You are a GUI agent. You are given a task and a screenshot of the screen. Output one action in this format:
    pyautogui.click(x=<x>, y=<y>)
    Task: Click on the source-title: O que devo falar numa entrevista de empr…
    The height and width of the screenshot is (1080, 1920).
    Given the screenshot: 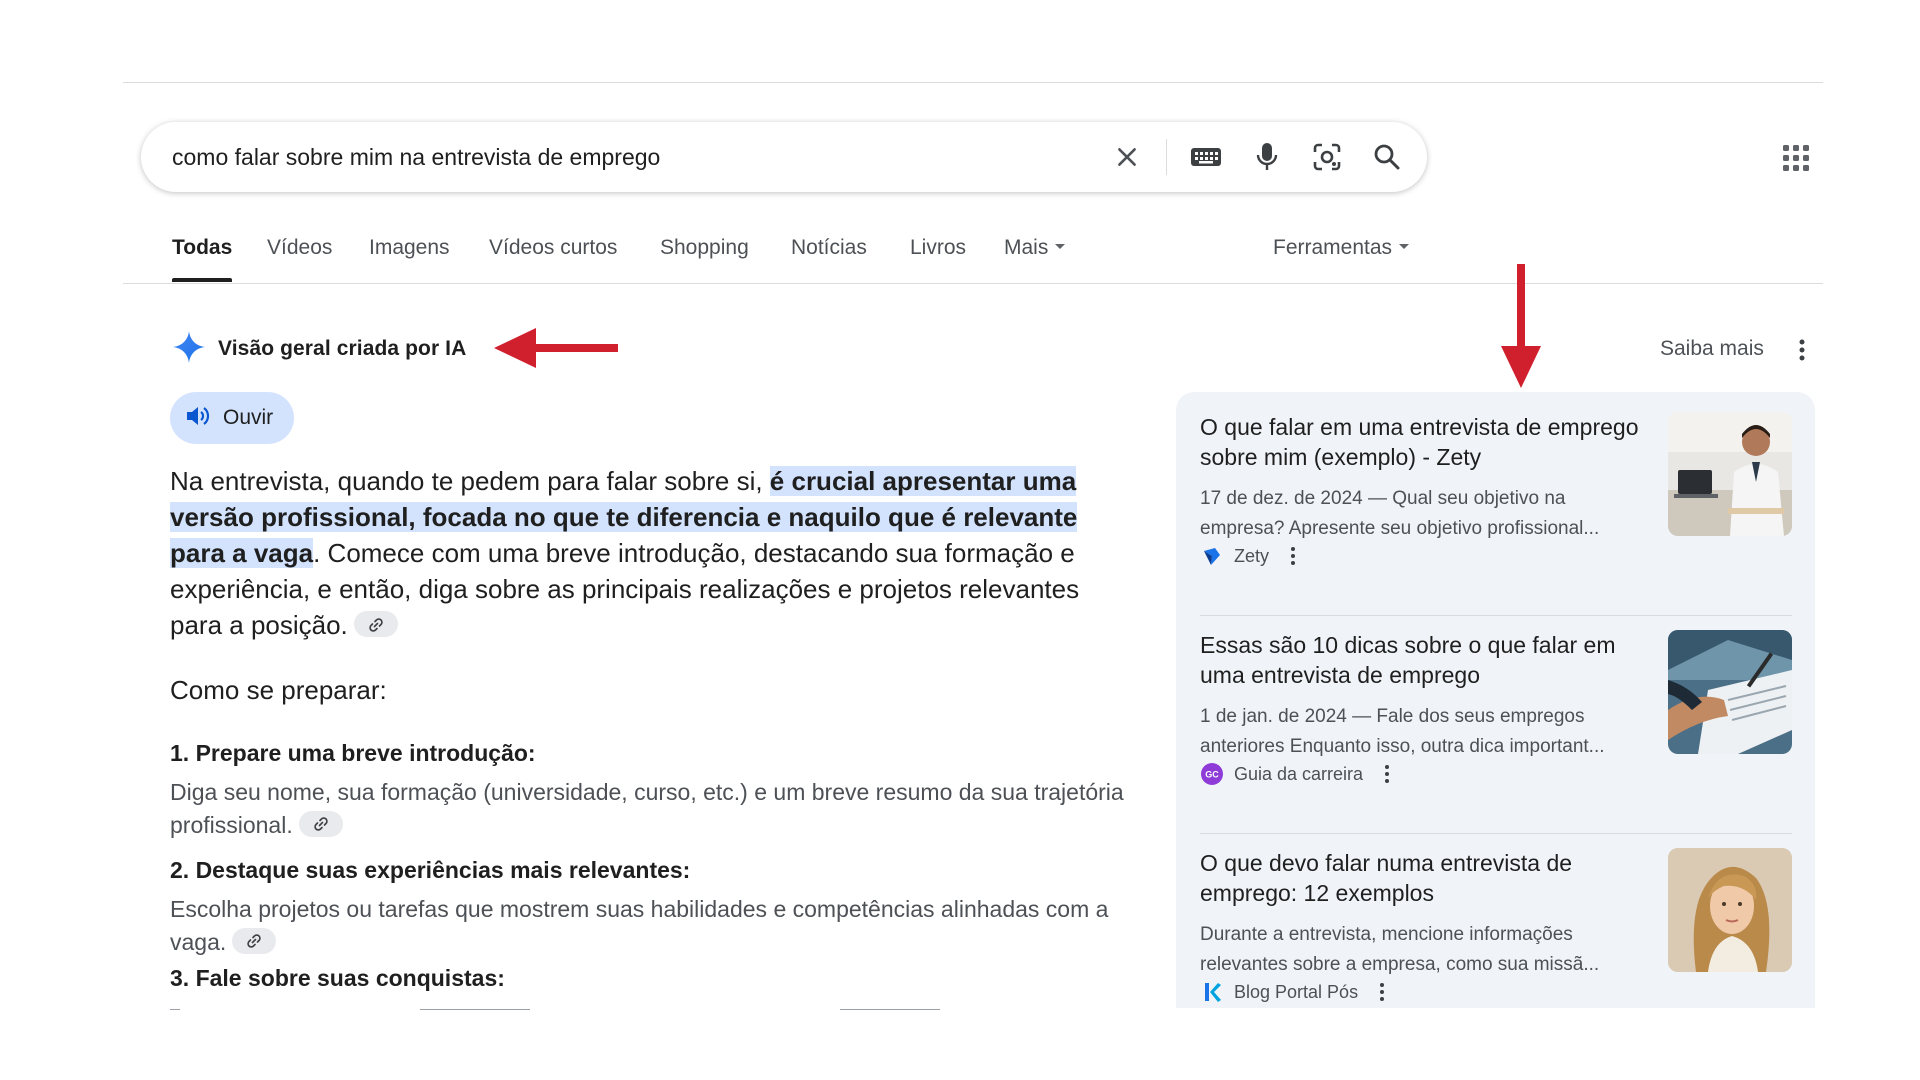 What is the action you would take?
    pyautogui.click(x=1420, y=878)
    